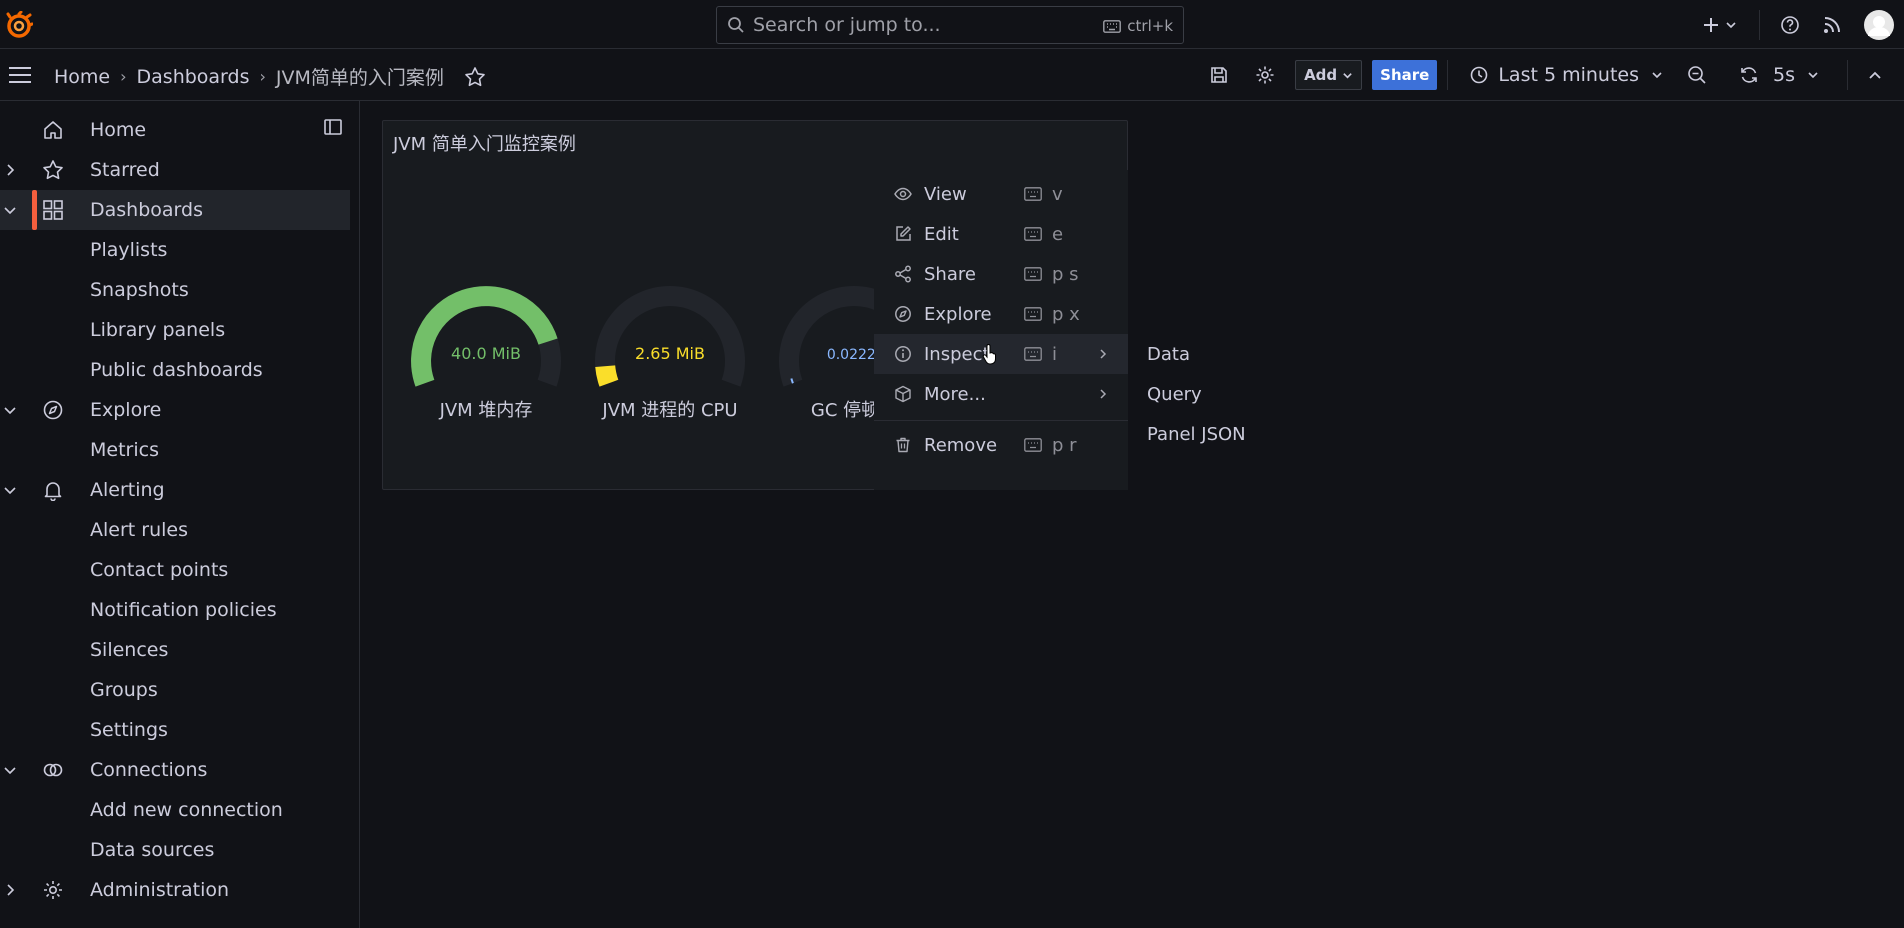 The height and width of the screenshot is (928, 1904). Describe the element at coordinates (175, 370) in the screenshot. I see `sidebar-item-public-dashboards: Public dashboards` at that location.